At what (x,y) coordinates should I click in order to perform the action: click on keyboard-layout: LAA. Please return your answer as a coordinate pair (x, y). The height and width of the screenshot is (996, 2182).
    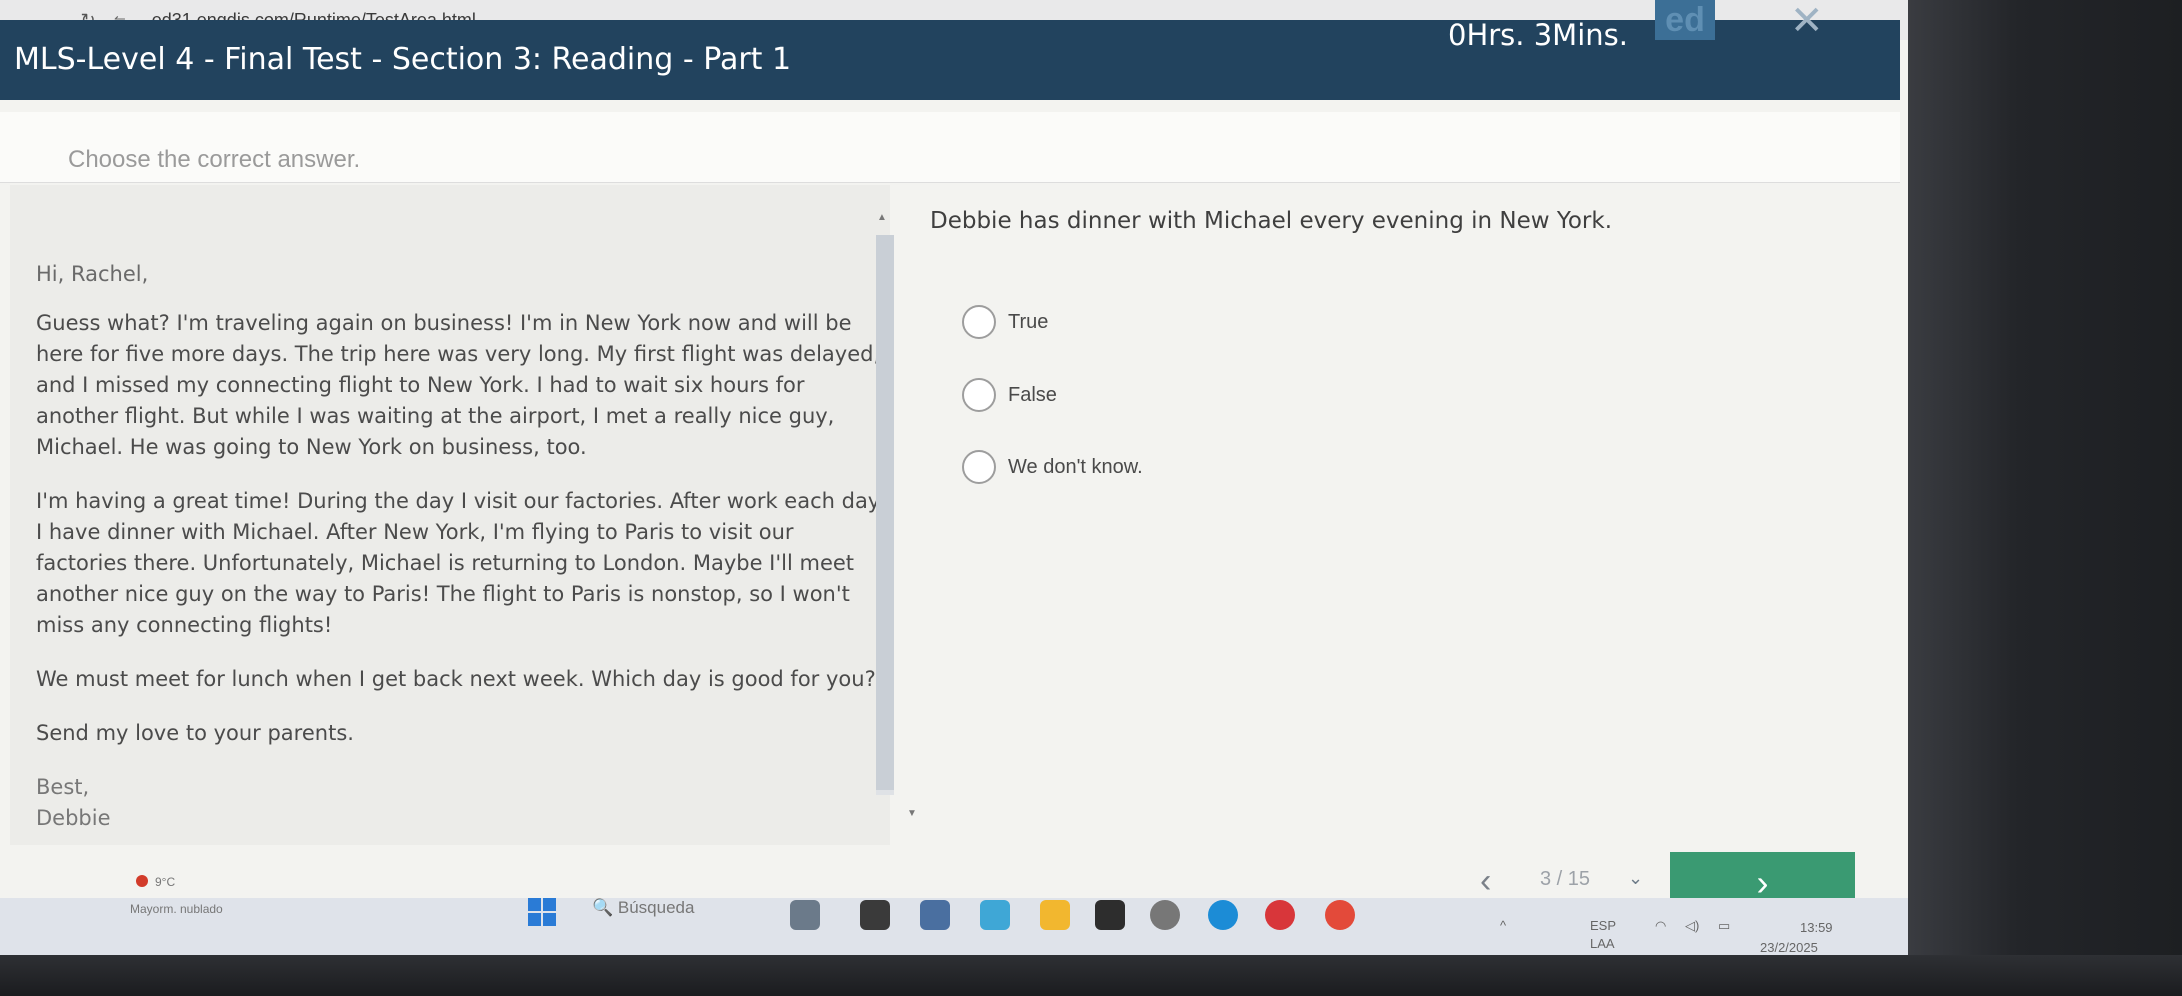
    Looking at the image, I should click on (1602, 943).